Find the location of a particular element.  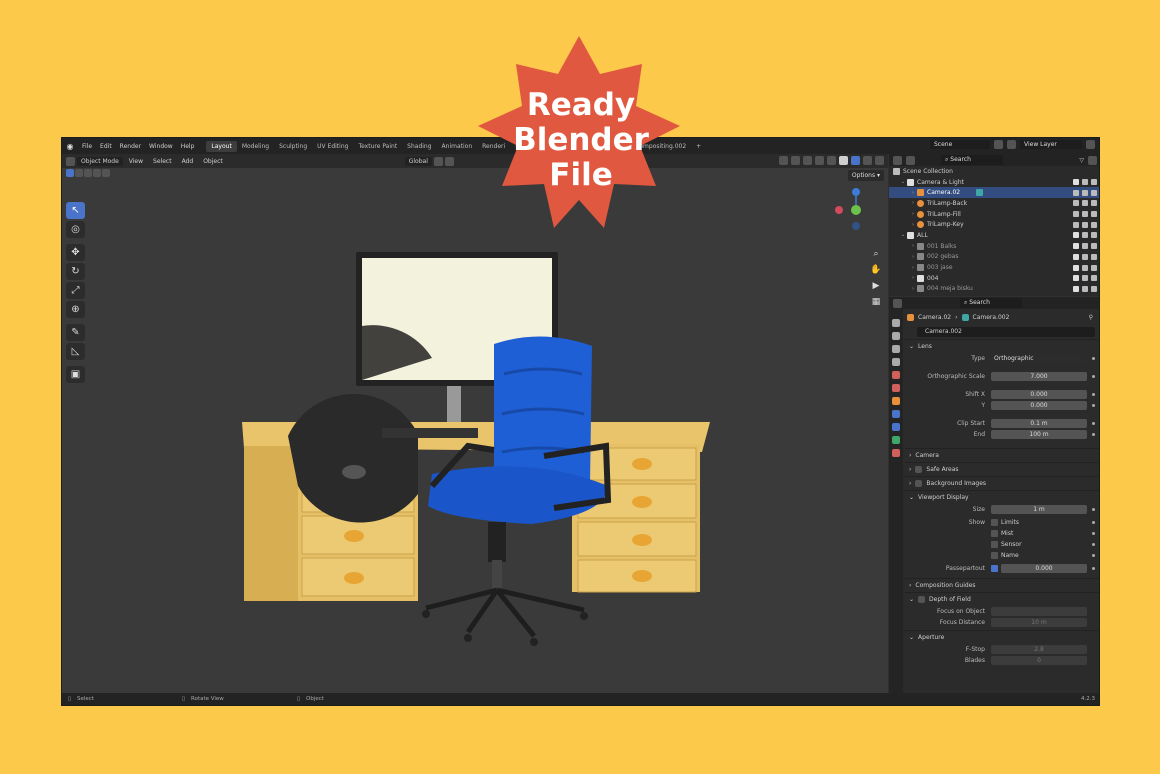

select-tool-icon: ↖ is located at coordinates (75, 210).